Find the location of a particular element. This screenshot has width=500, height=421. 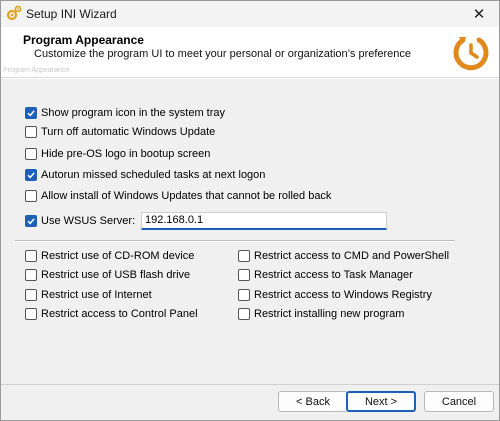

restrict-usb: Restrict use of USB flash drive is located at coordinates (107, 275).